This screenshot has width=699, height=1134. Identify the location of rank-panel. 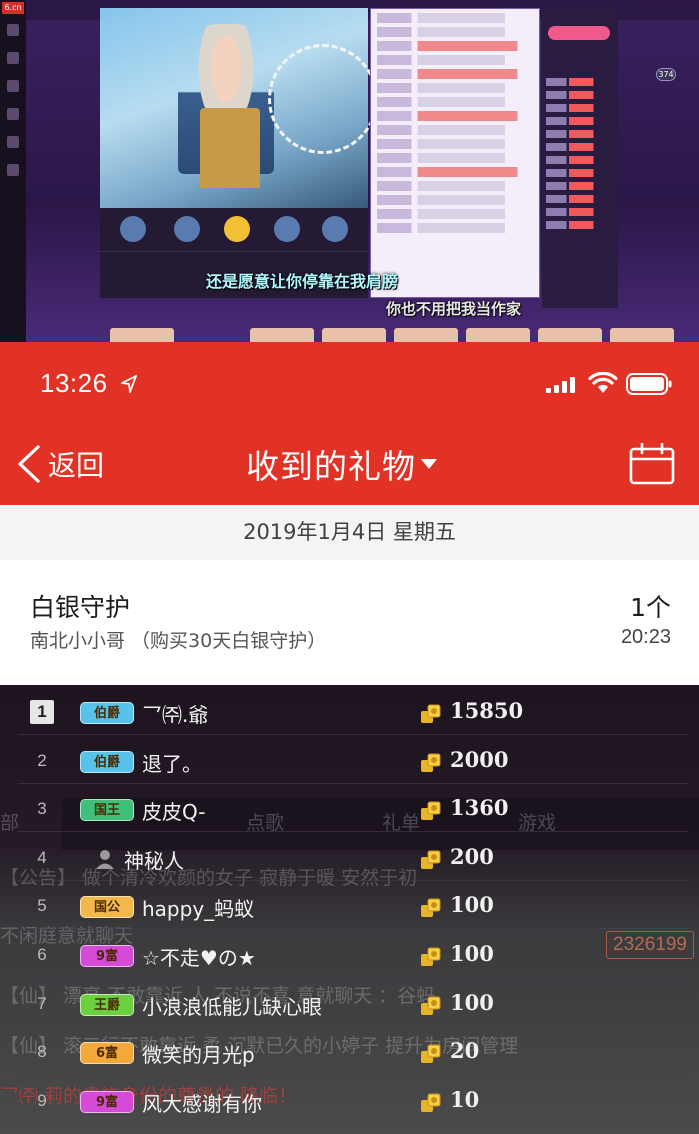
(580, 158).